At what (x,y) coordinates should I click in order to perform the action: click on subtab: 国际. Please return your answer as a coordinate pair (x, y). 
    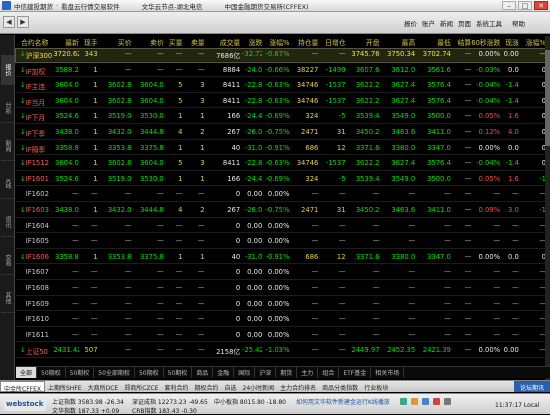
    Looking at the image, I should click on (245, 372).